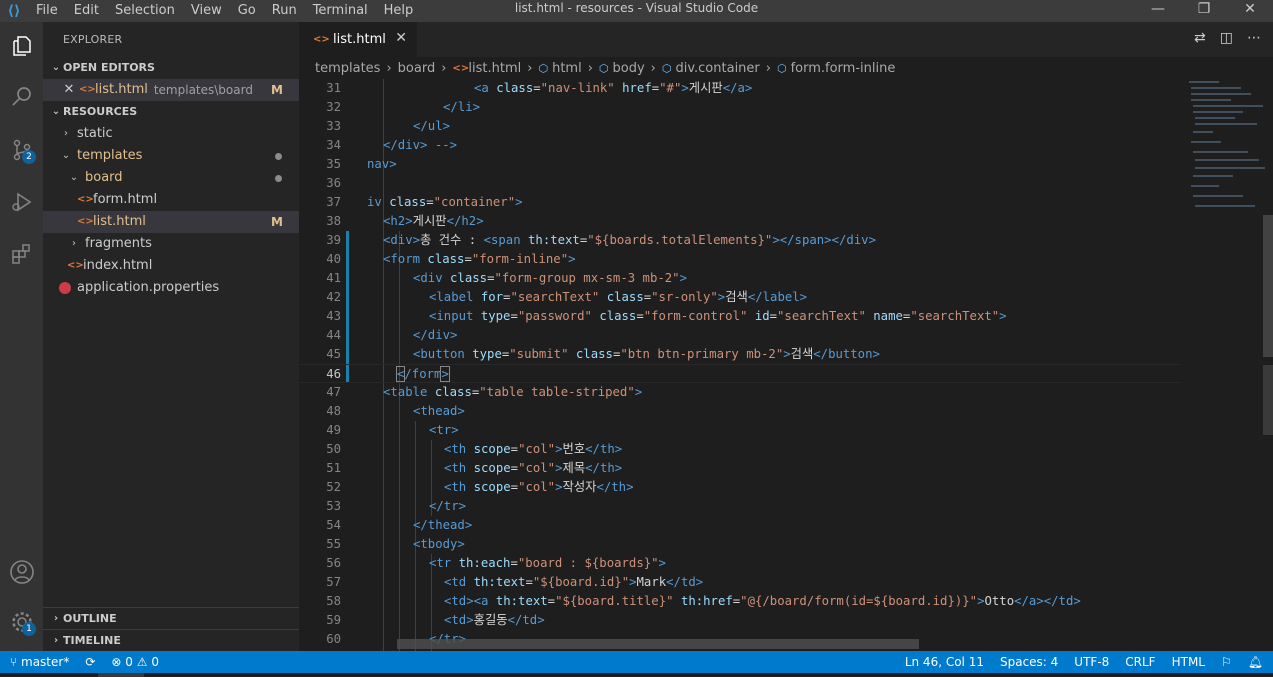 The image size is (1273, 677). What do you see at coordinates (171, 68) in the screenshot?
I see `open-editors-header: ⌄ OPEN EDITORS` at bounding box center [171, 68].